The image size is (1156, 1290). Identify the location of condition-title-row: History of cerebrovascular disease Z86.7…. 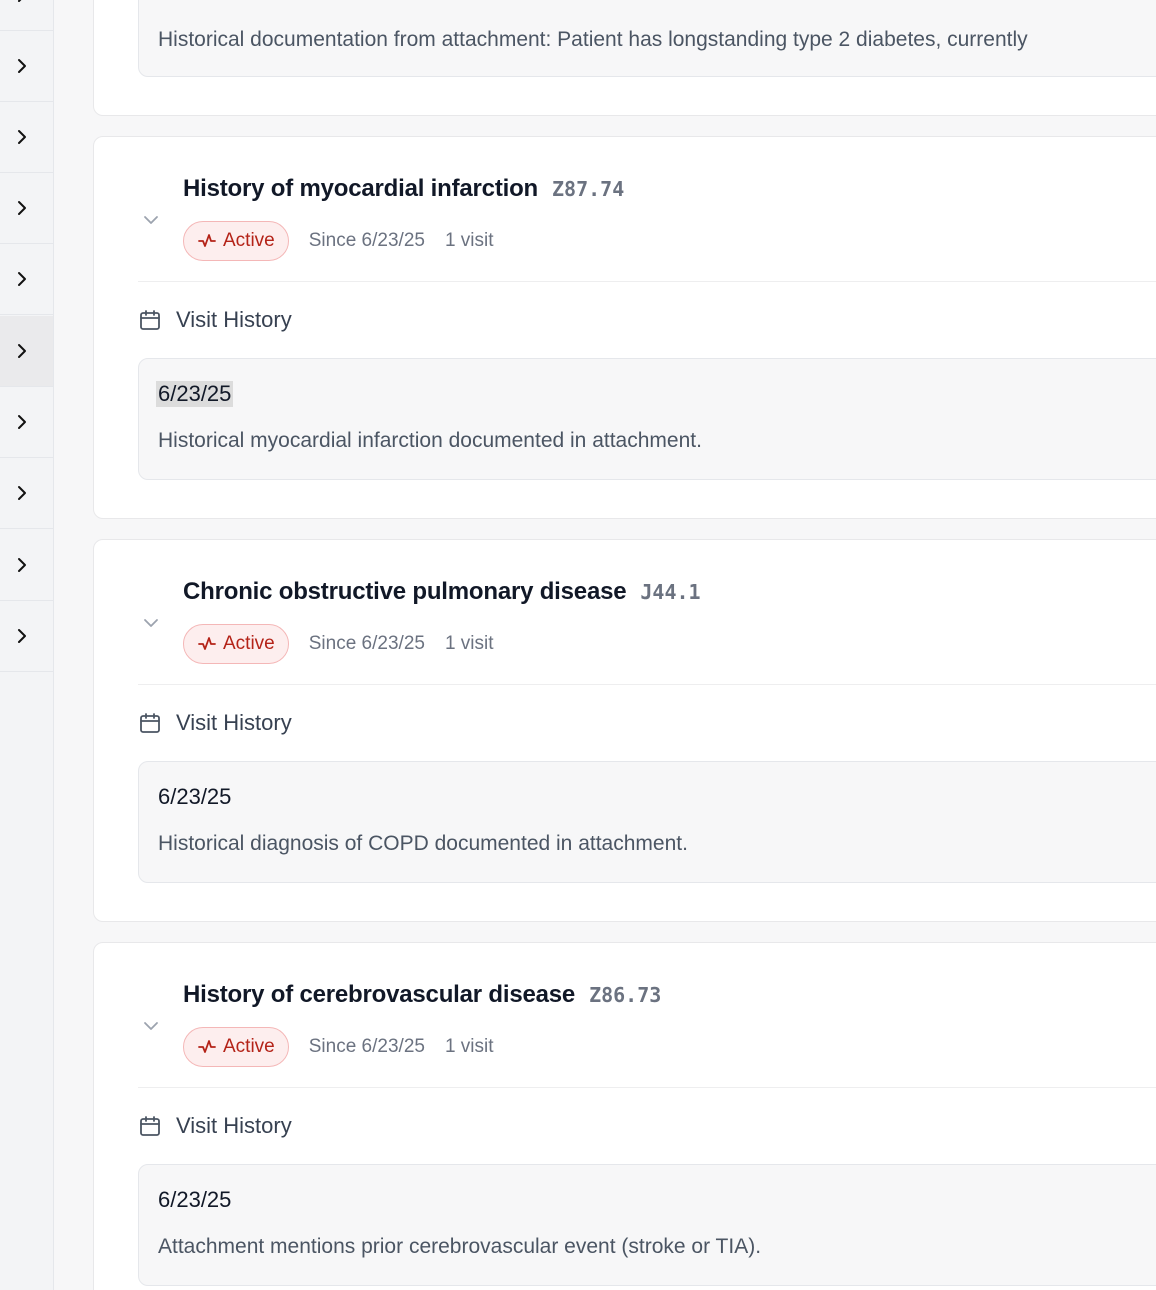
(422, 995).